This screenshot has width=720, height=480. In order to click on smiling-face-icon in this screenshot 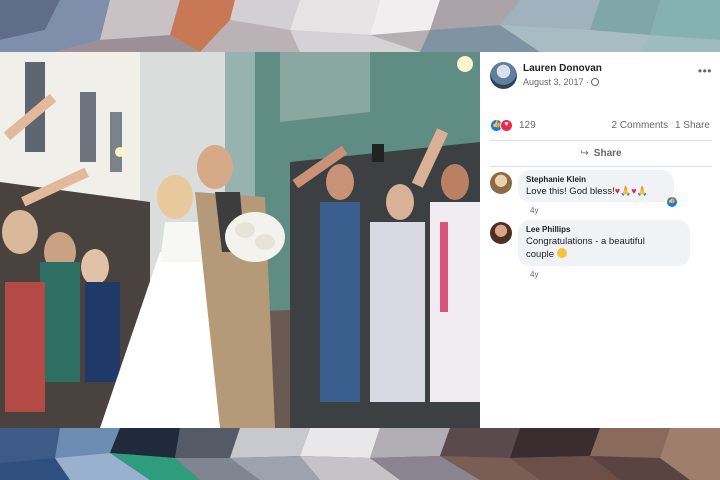, I will do `click(561, 253)`.